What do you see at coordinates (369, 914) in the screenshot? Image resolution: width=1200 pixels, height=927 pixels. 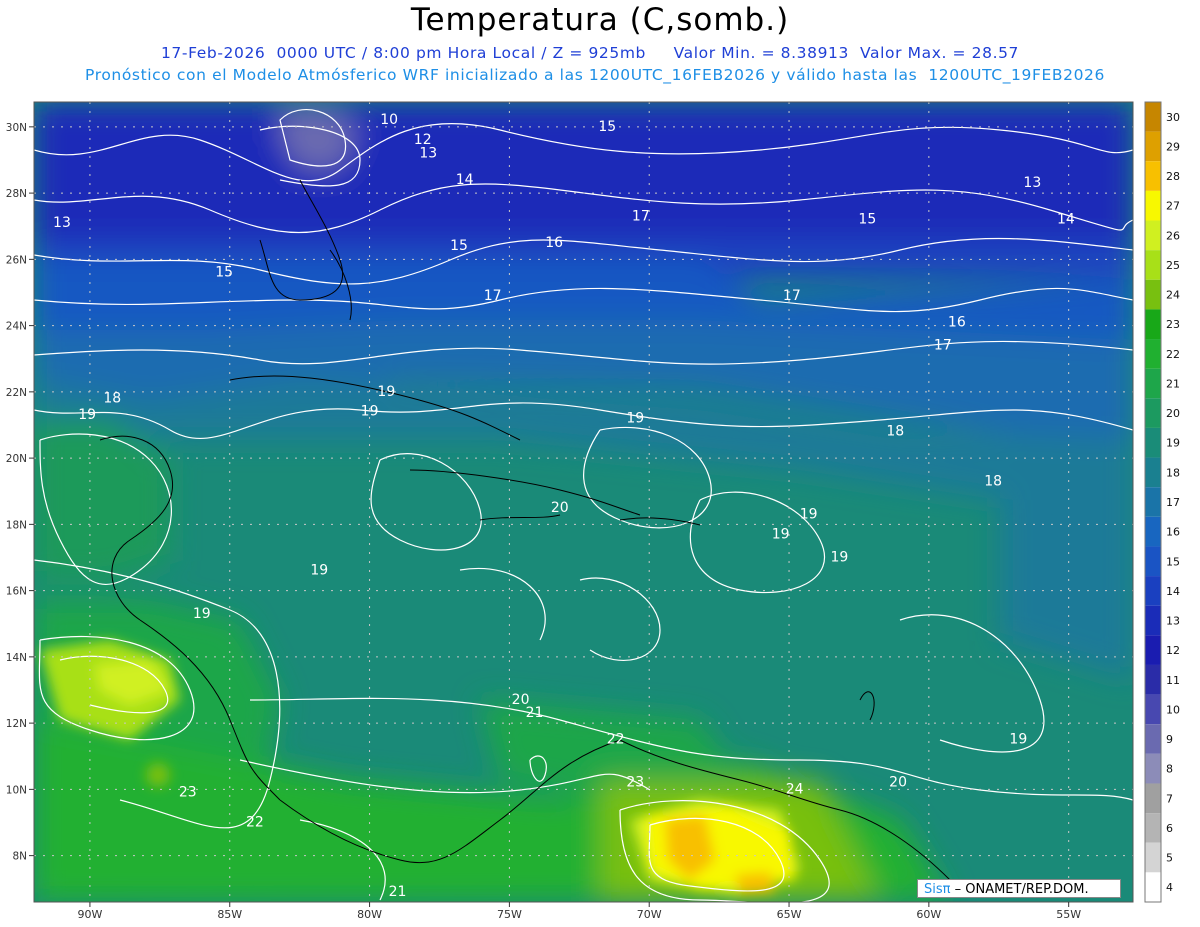 I see `lon-tick-label: 80W` at bounding box center [369, 914].